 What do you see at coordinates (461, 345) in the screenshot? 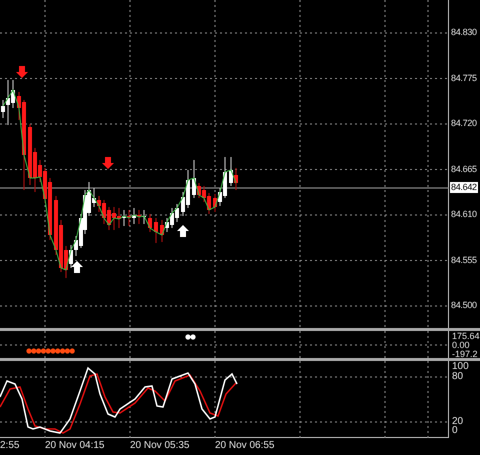
I see `indicator-level-label: 0.00` at bounding box center [461, 345].